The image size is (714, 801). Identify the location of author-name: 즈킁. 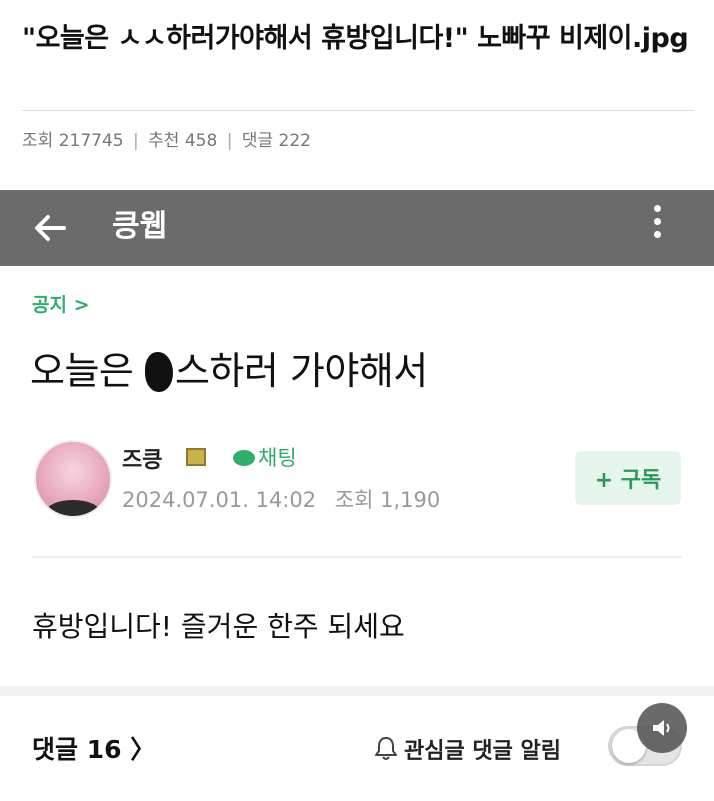
(142, 458).